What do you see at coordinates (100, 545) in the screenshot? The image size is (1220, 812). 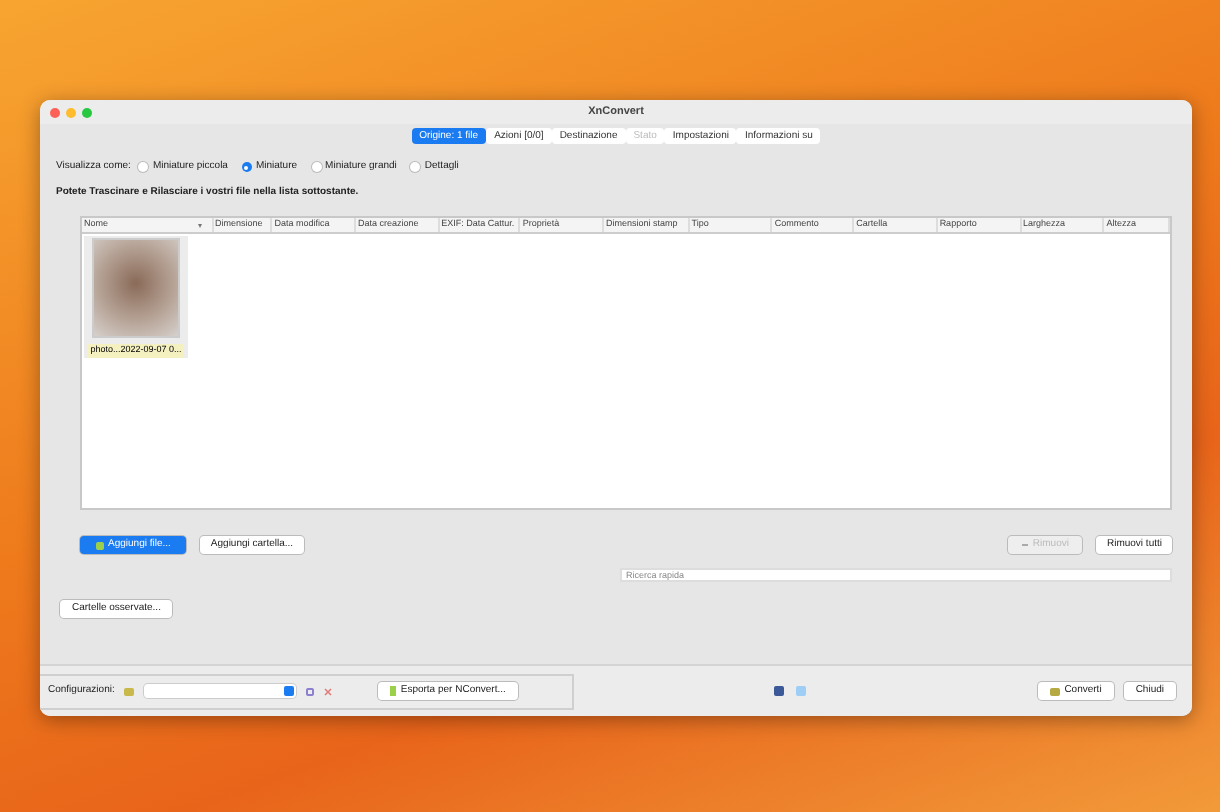 I see `add-file-icon` at bounding box center [100, 545].